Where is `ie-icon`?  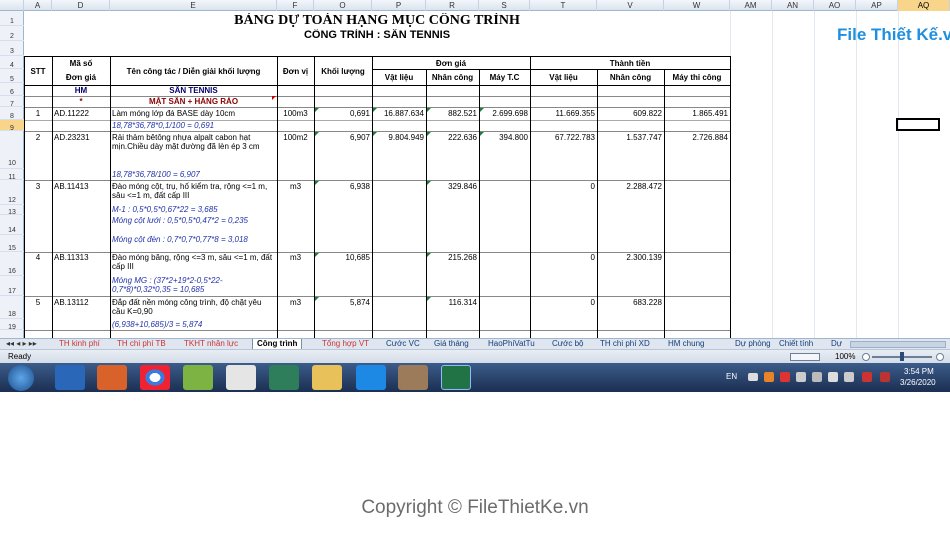
ie-icon is located at coordinates (70, 377).